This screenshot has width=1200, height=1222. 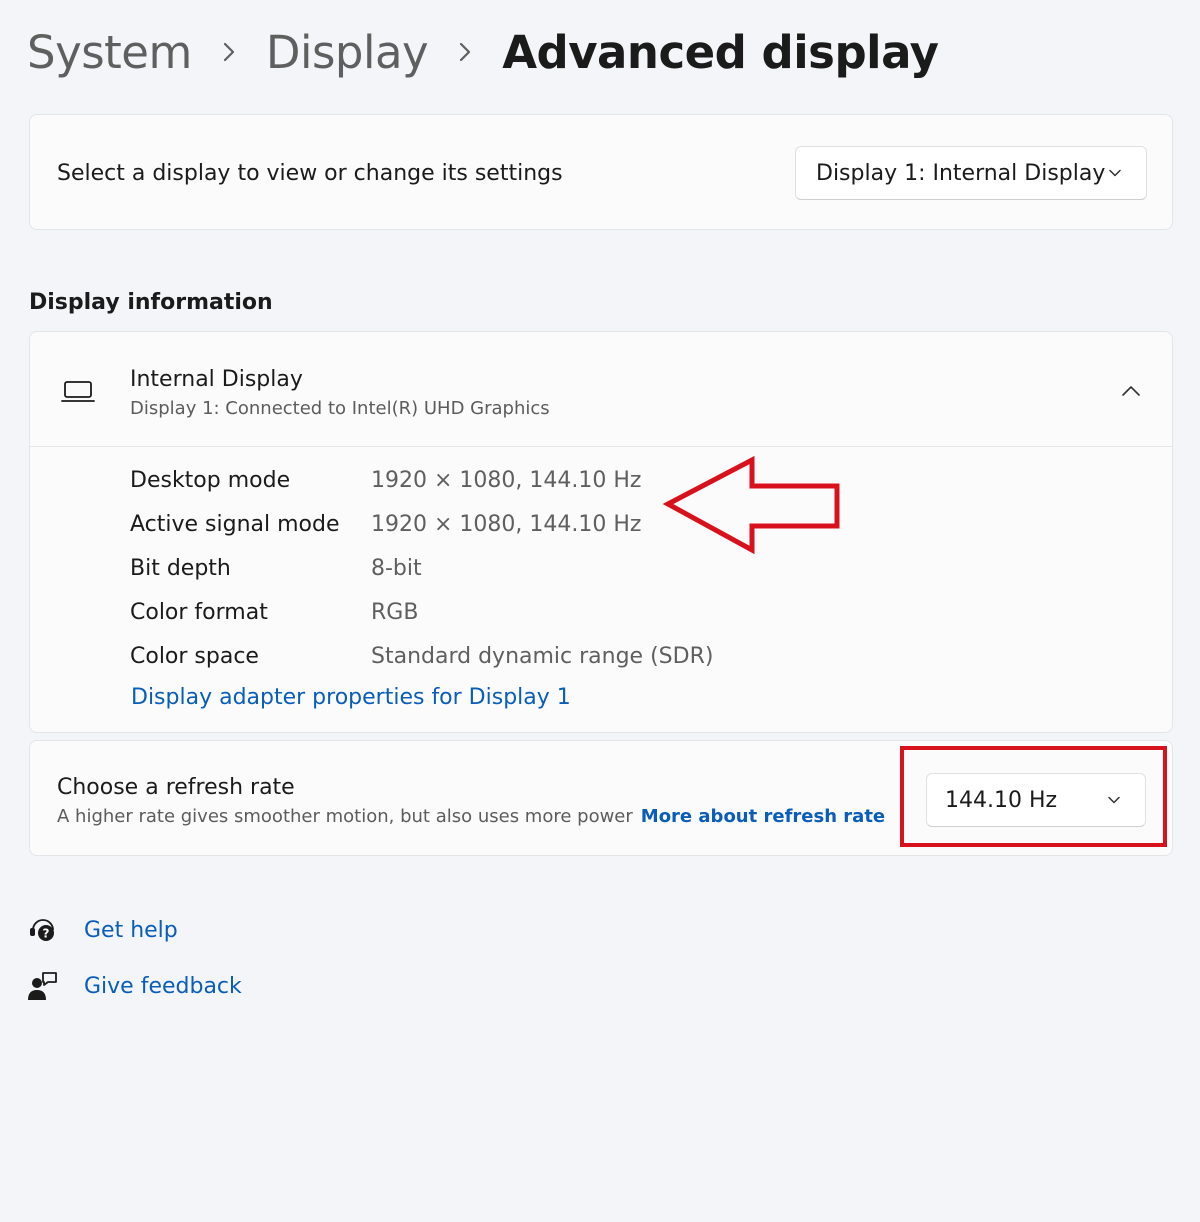 What do you see at coordinates (210, 480) in the screenshot?
I see `info-row-label: Desktop mode` at bounding box center [210, 480].